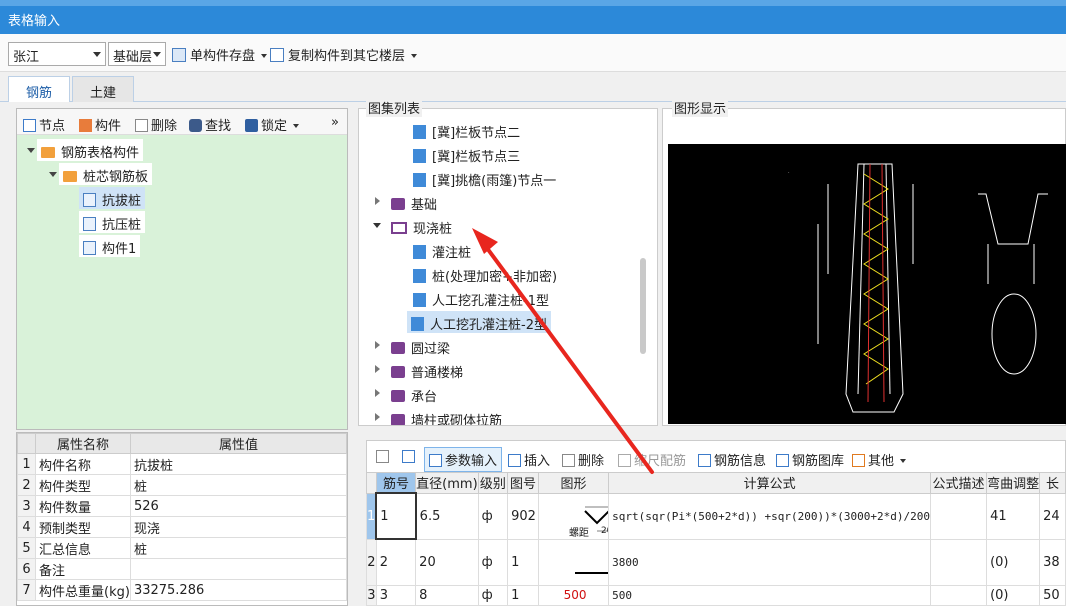 The image size is (1066, 606). Describe the element at coordinates (1052, 562) in the screenshot. I see `cell-length: 38` at that location.